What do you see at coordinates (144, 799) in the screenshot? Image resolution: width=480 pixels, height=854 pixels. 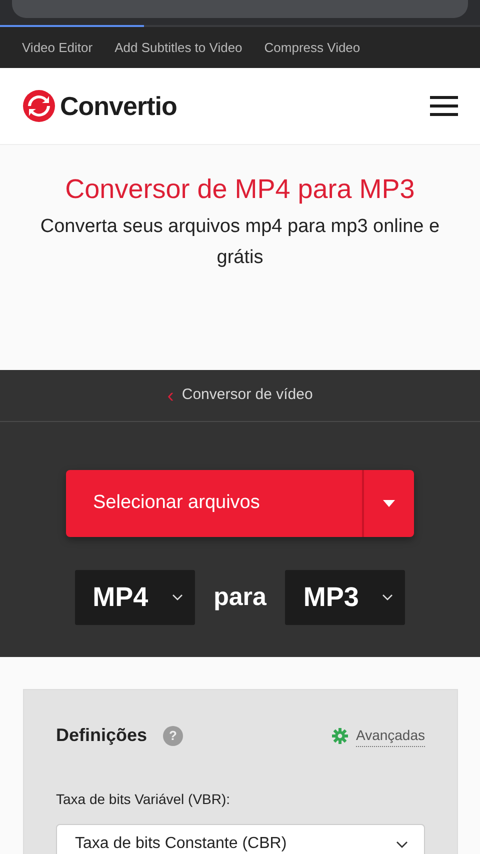 I see `field-label: Taxa de bits Variável (VBR):` at bounding box center [144, 799].